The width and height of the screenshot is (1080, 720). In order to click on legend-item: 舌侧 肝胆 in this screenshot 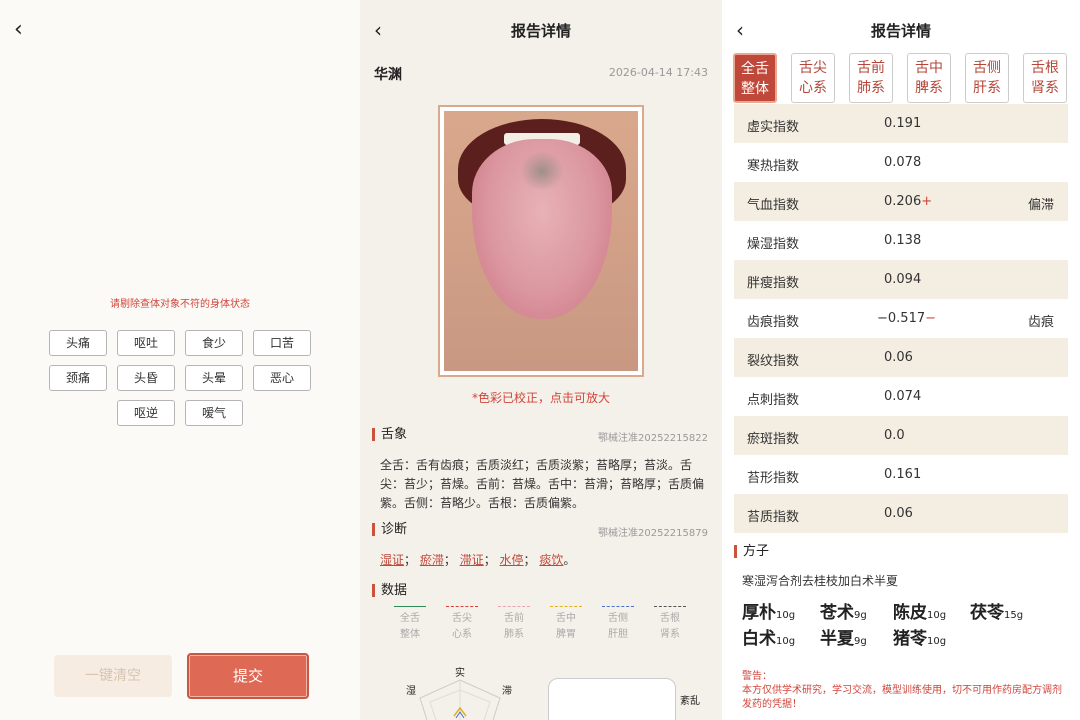, I will do `click(618, 624)`.